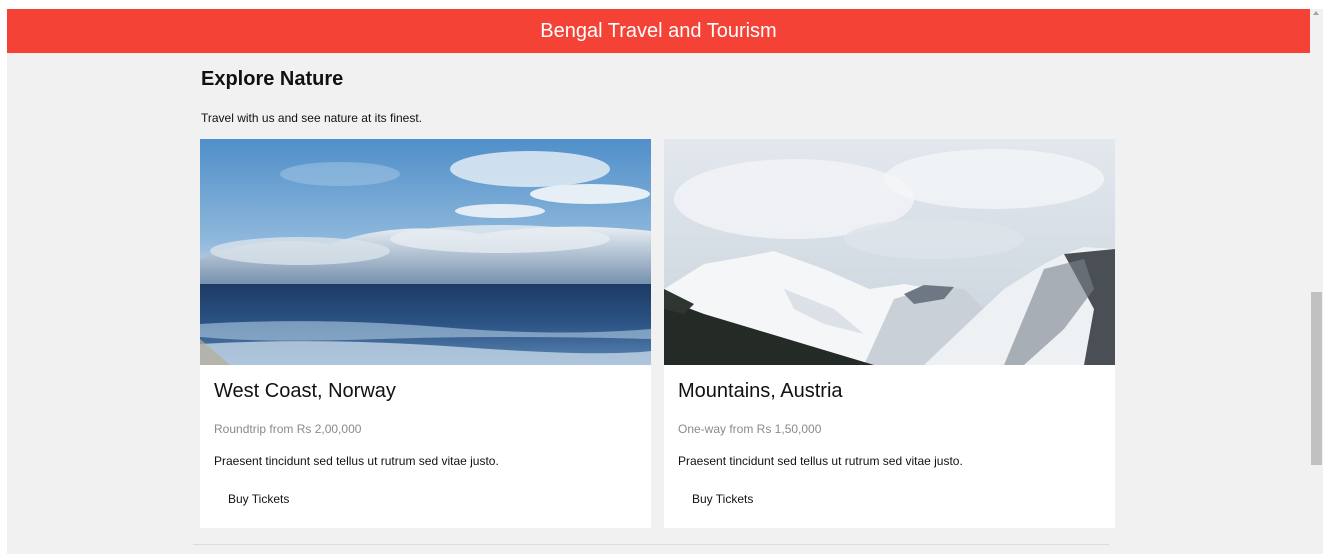  What do you see at coordinates (760, 391) in the screenshot?
I see `card-title: Mountains, Austria` at bounding box center [760, 391].